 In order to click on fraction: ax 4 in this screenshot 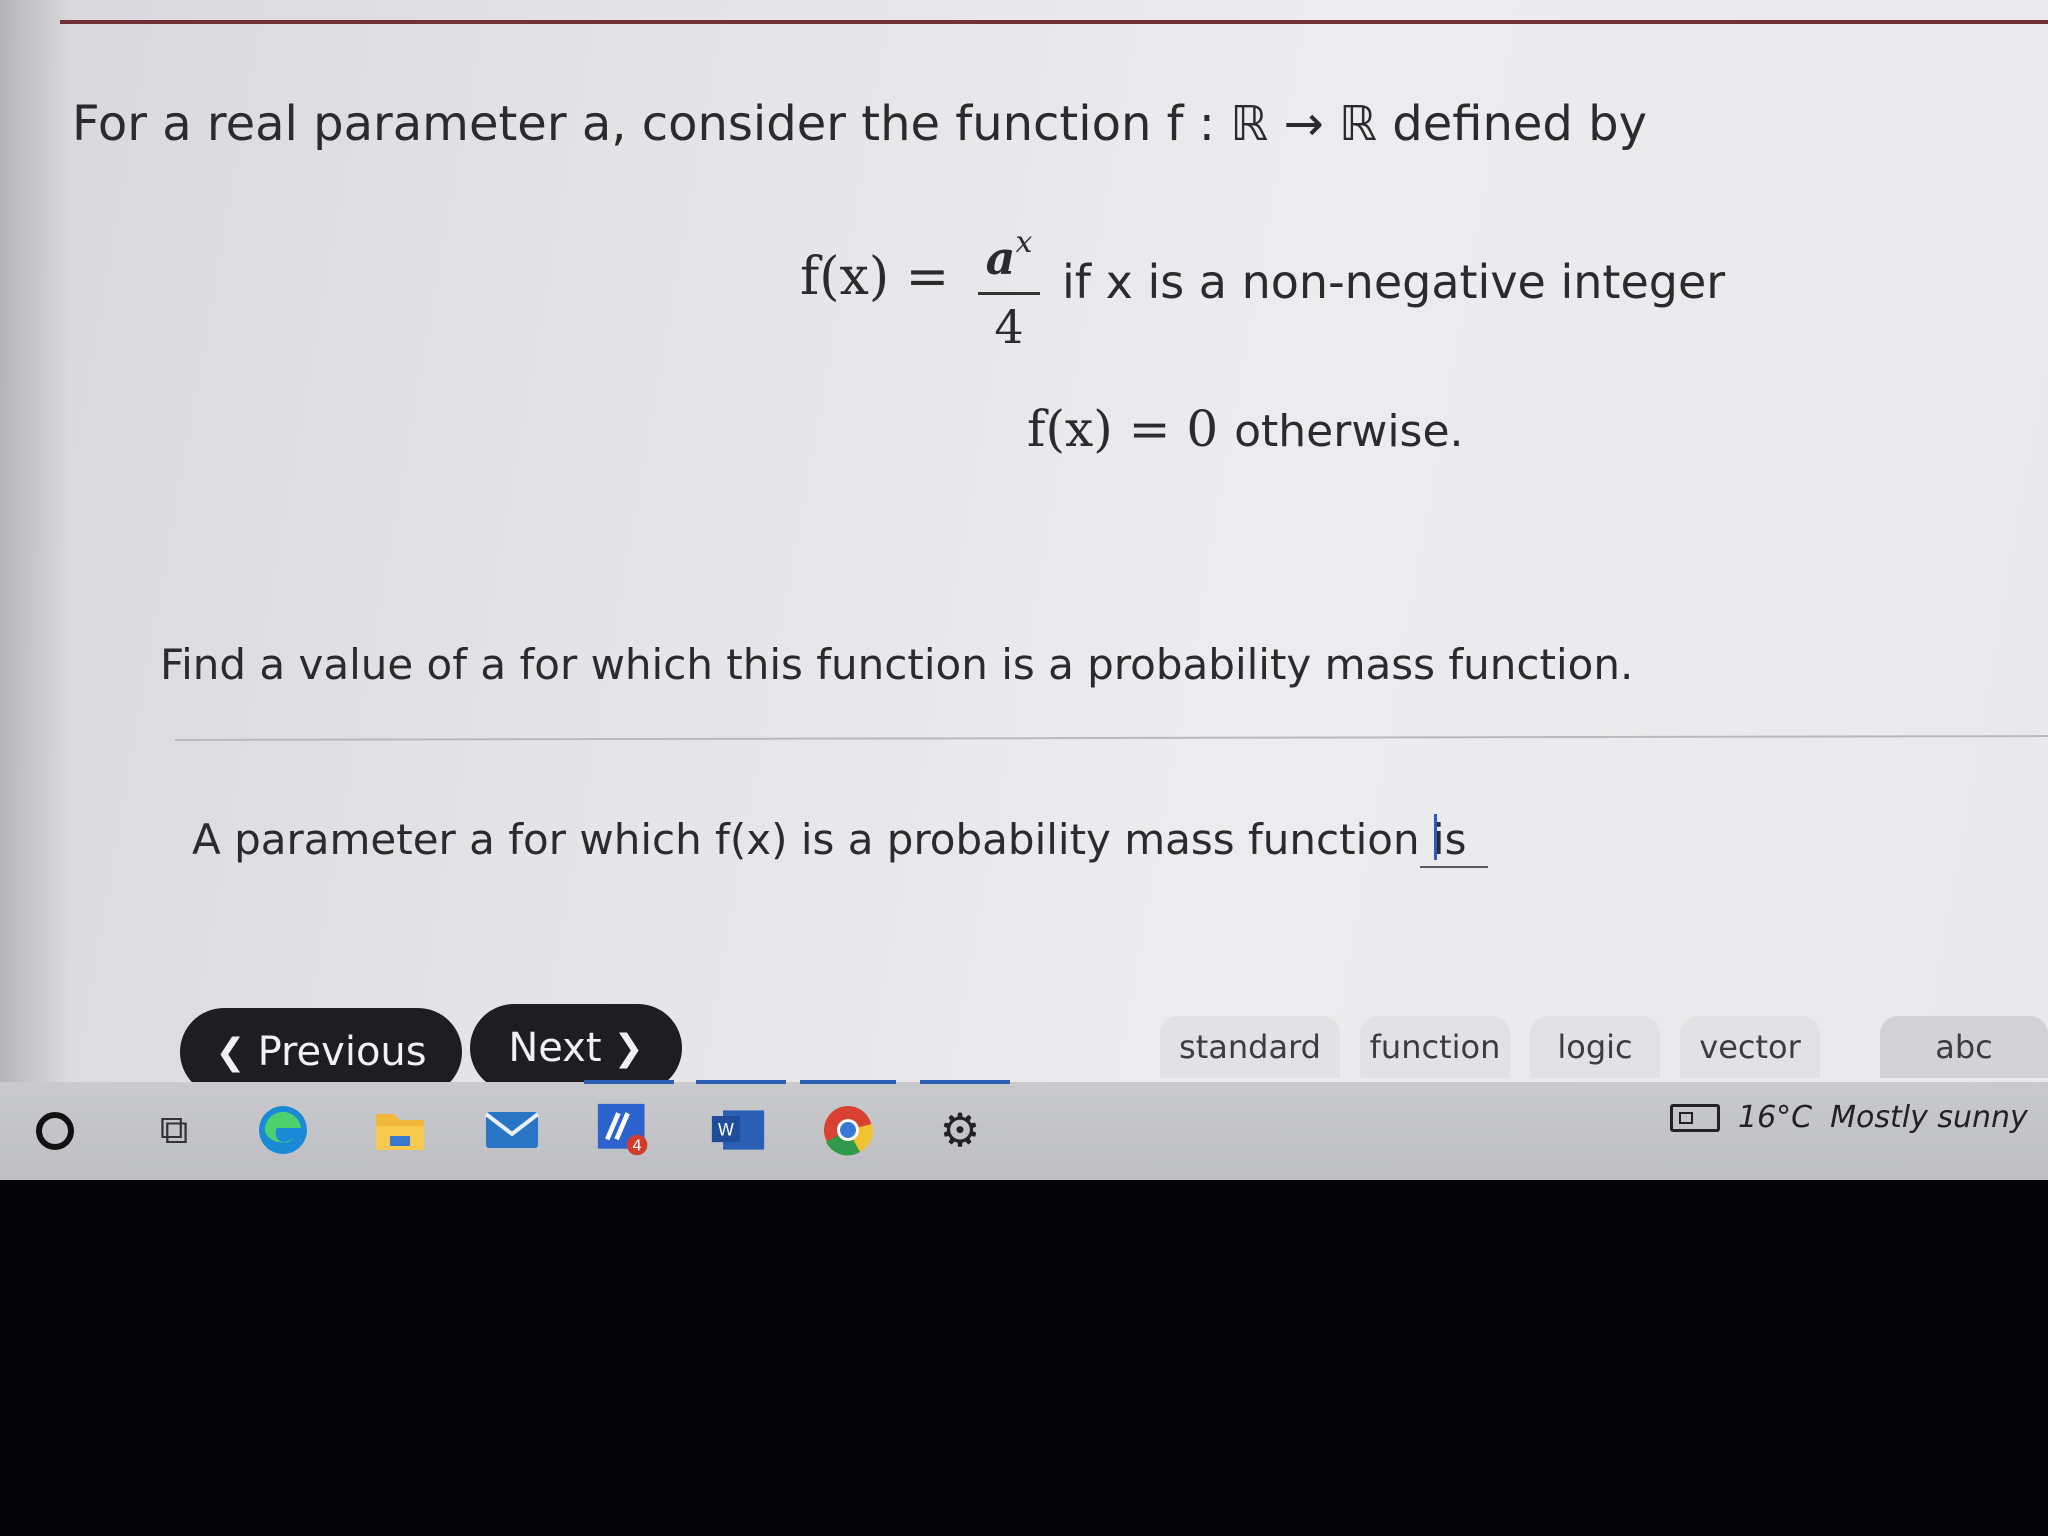, I will do `click(1009, 284)`.